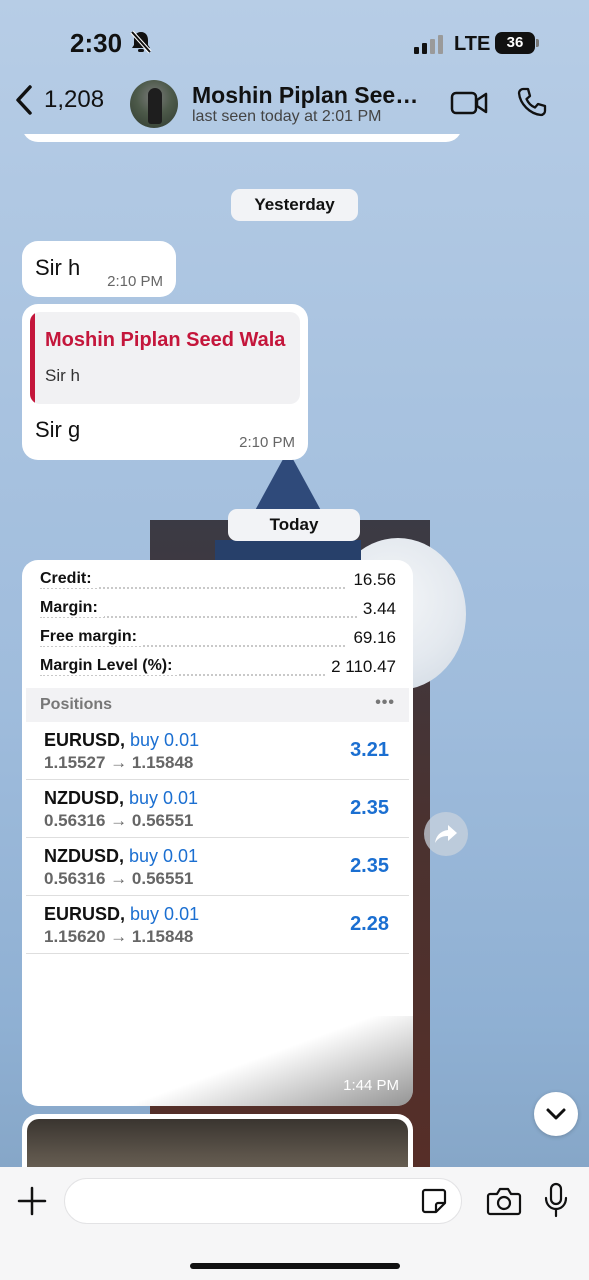  What do you see at coordinates (369, 924) in the screenshot?
I see `position-profit: 2.28` at bounding box center [369, 924].